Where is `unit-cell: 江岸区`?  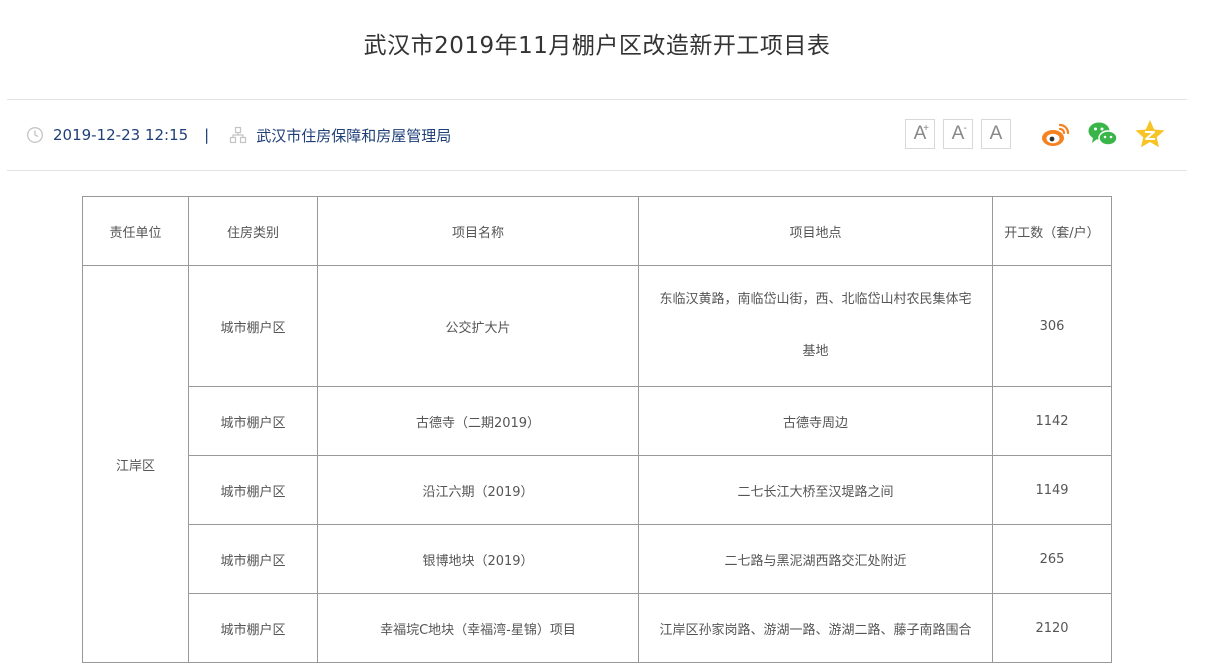
unit-cell: 江岸区 is located at coordinates (135, 464).